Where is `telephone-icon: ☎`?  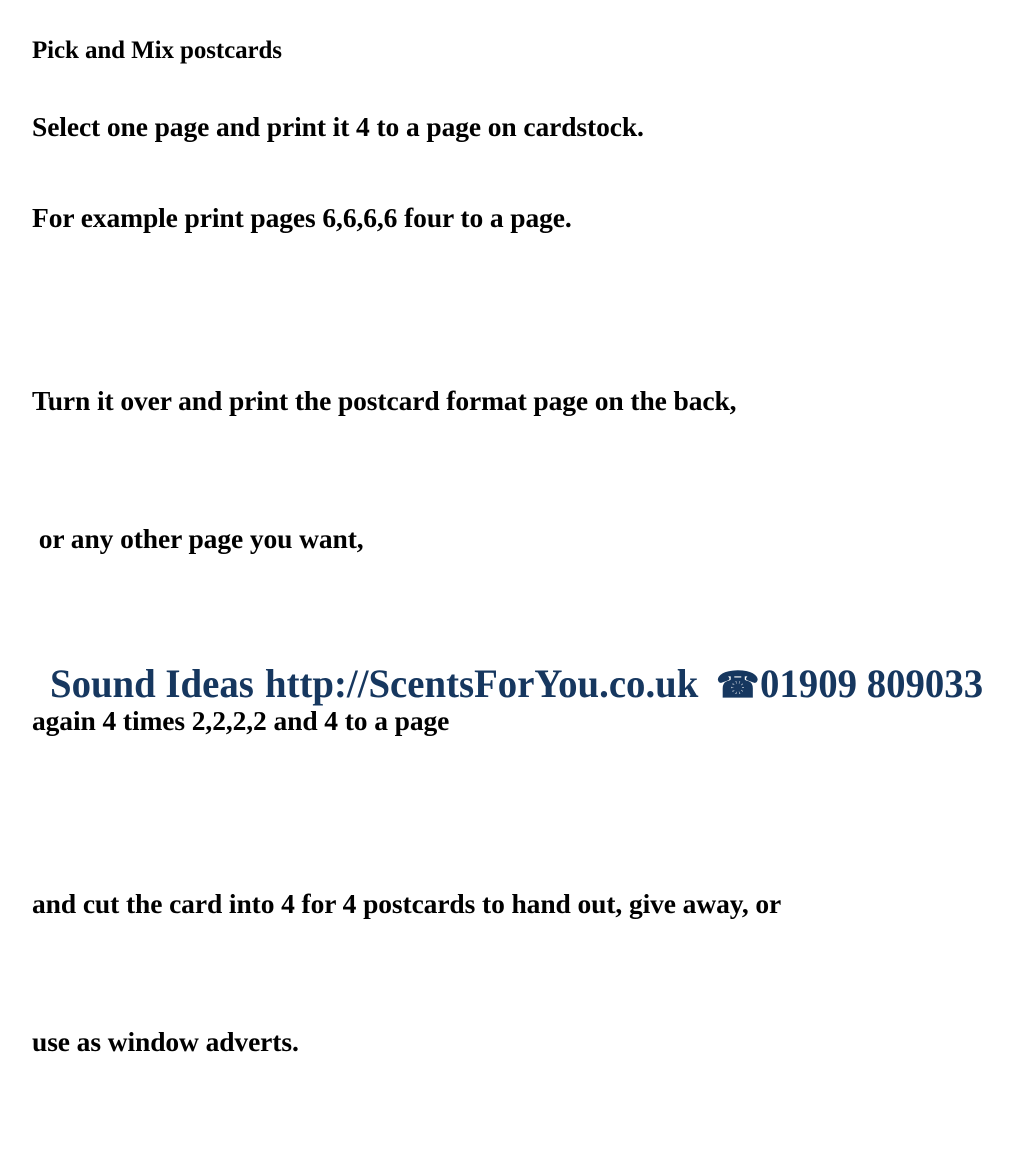 telephone-icon: ☎ is located at coordinates (737, 685).